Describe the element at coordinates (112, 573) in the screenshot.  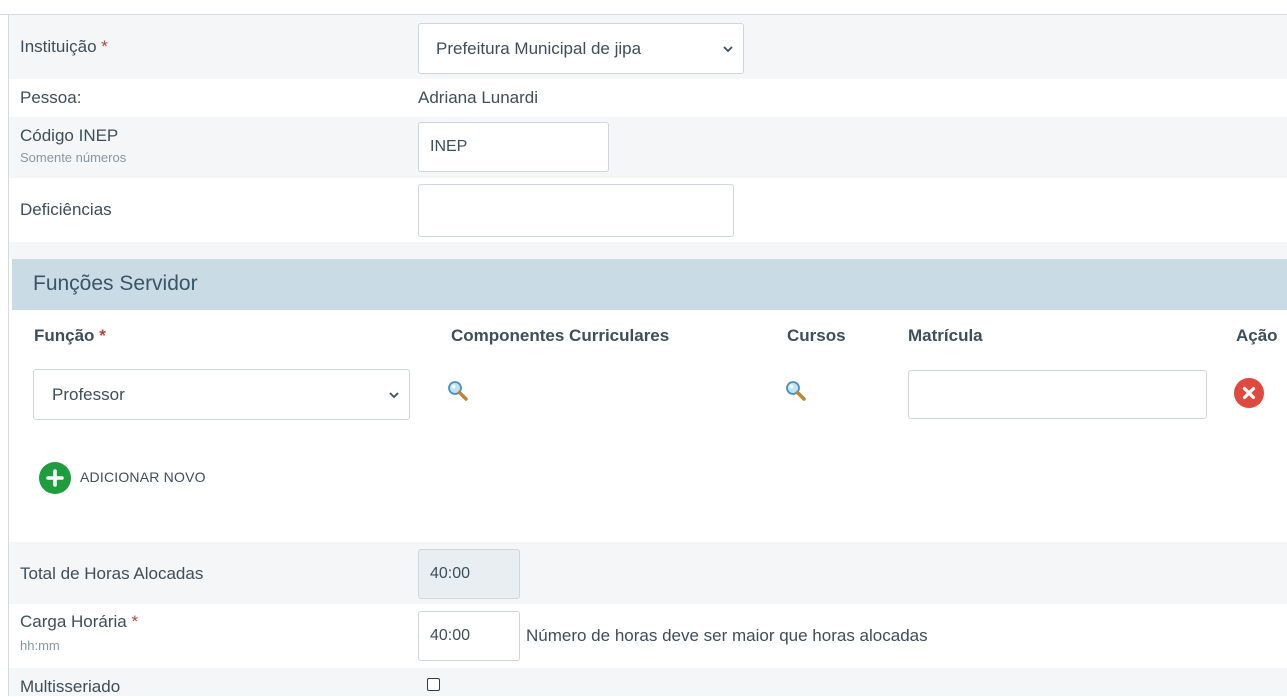
I see `total-horas-label: Total de Horas Alocadas` at that location.